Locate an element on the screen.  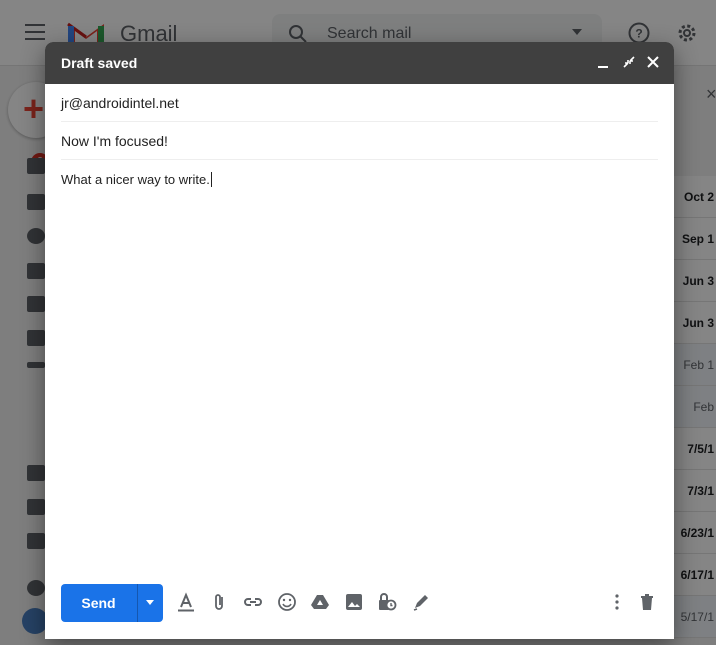
insert-link-icon is located at coordinates (253, 602).